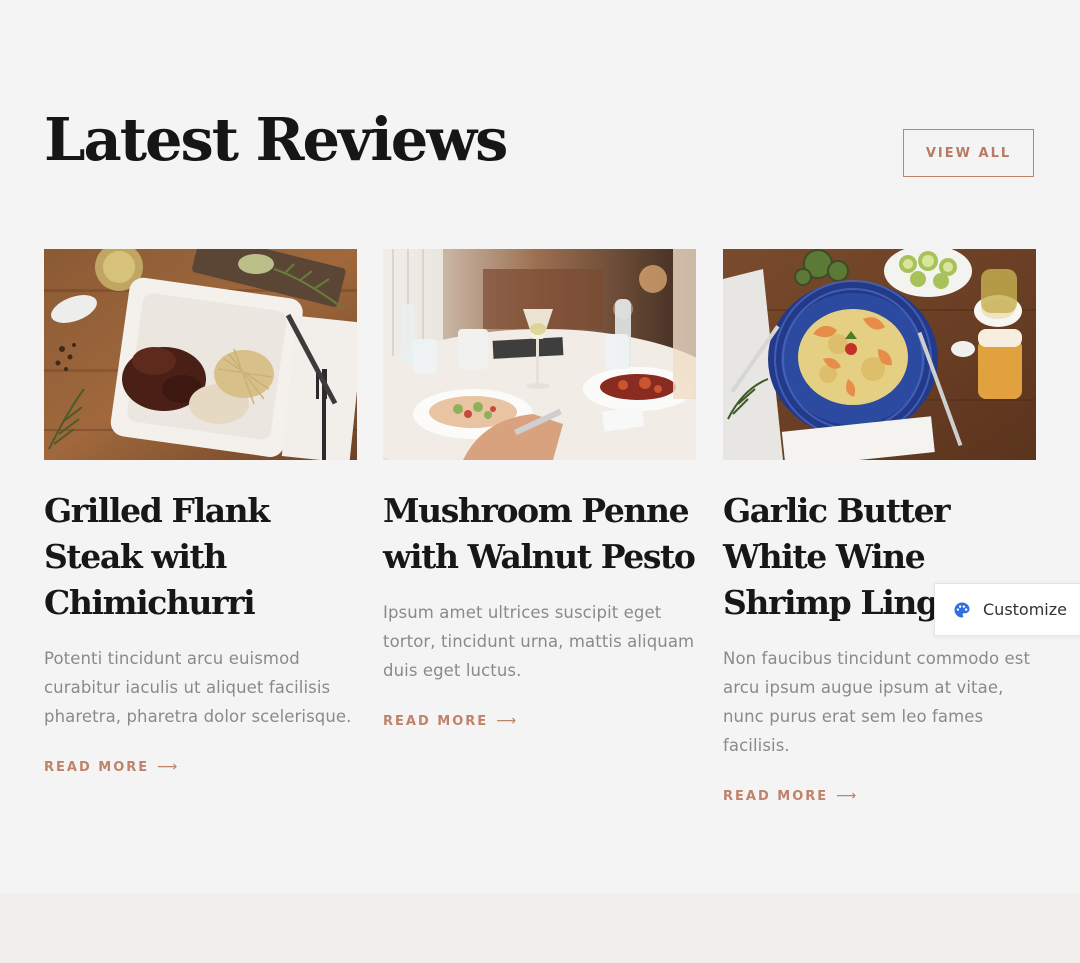 The image size is (1080, 963). Describe the element at coordinates (962, 609) in the screenshot. I see `palette-icon` at that location.